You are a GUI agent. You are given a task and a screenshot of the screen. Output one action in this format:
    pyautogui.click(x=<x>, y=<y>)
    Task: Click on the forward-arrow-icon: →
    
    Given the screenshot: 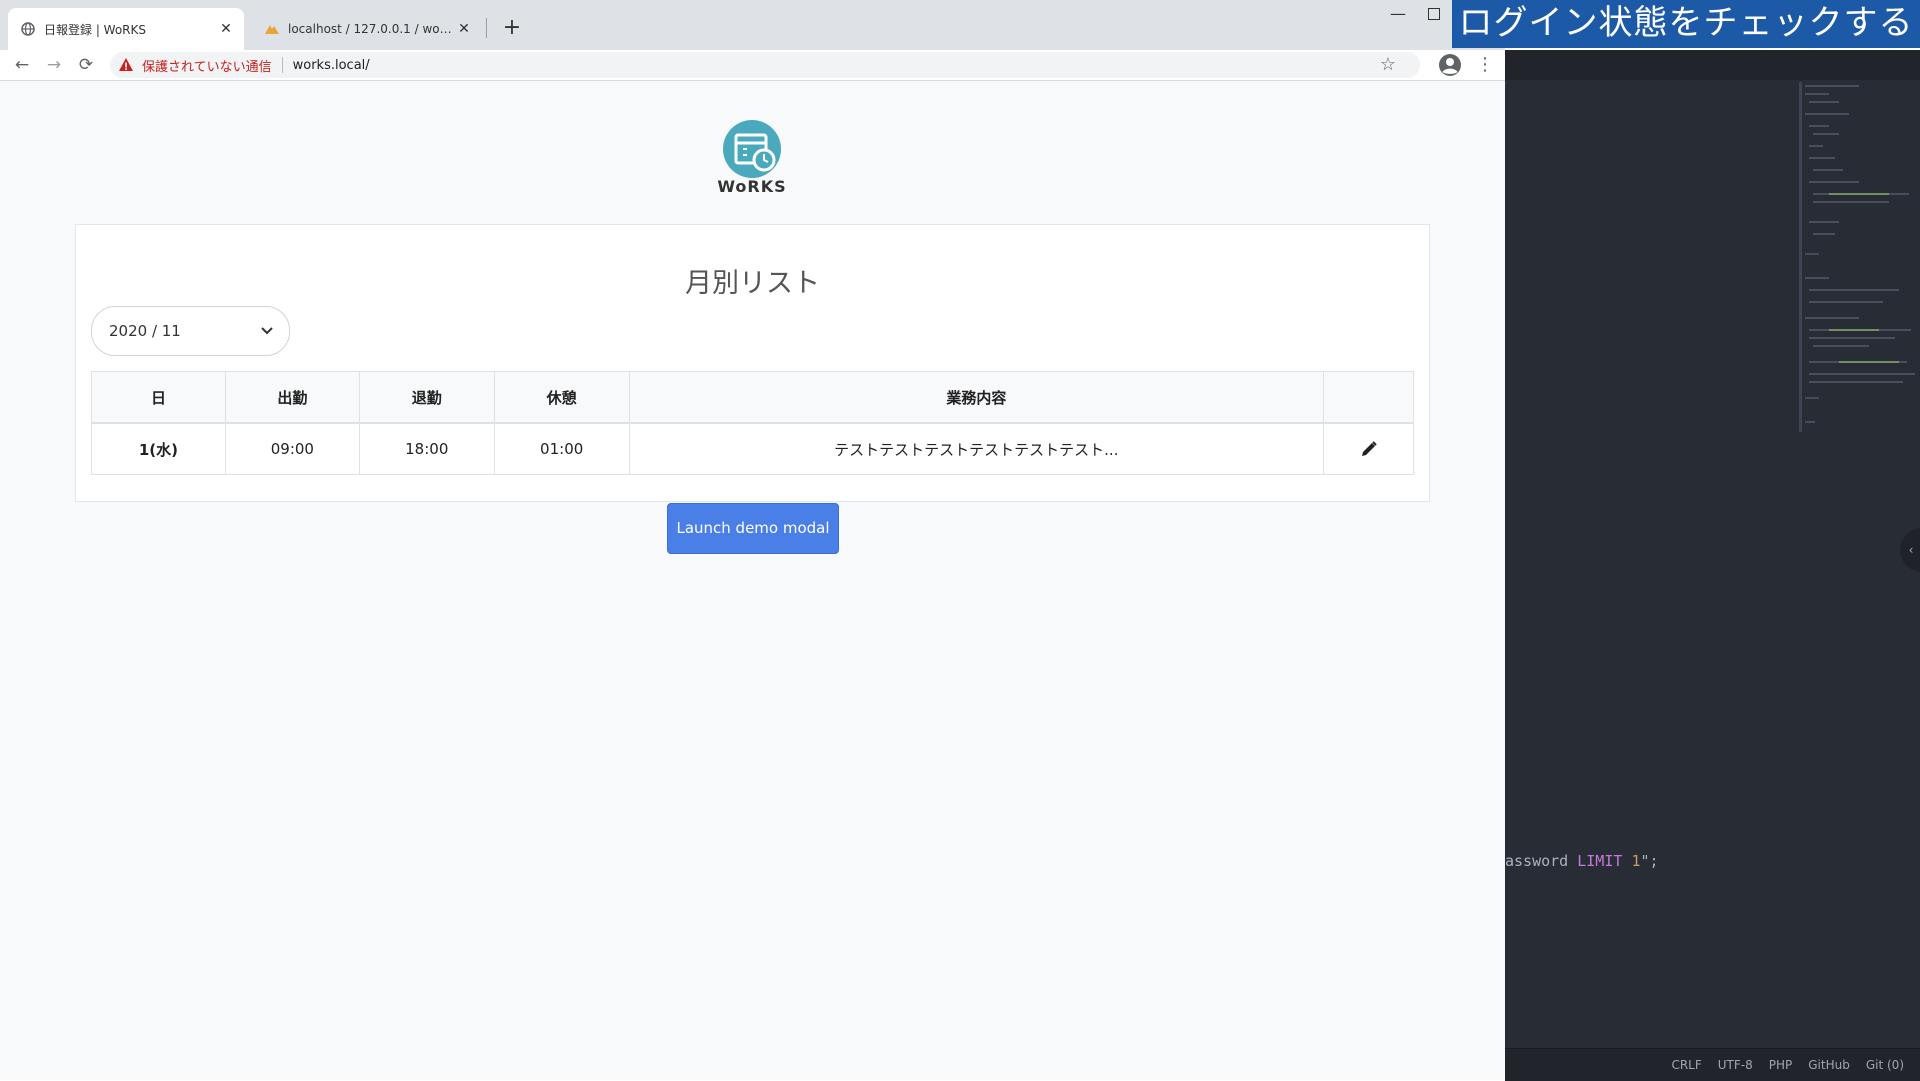 What is the action you would take?
    pyautogui.click(x=54, y=65)
    